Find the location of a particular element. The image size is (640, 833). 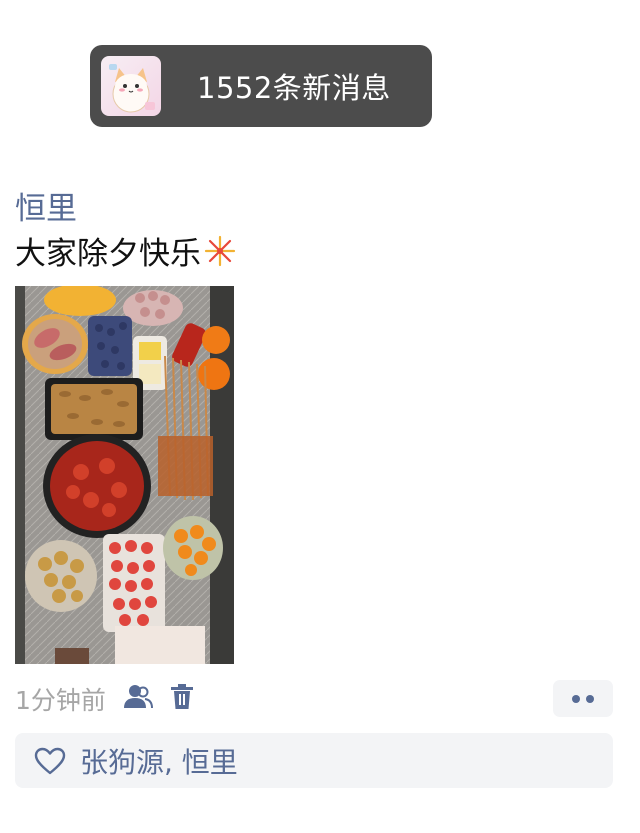

heart-outline-icon is located at coordinates (50, 760).